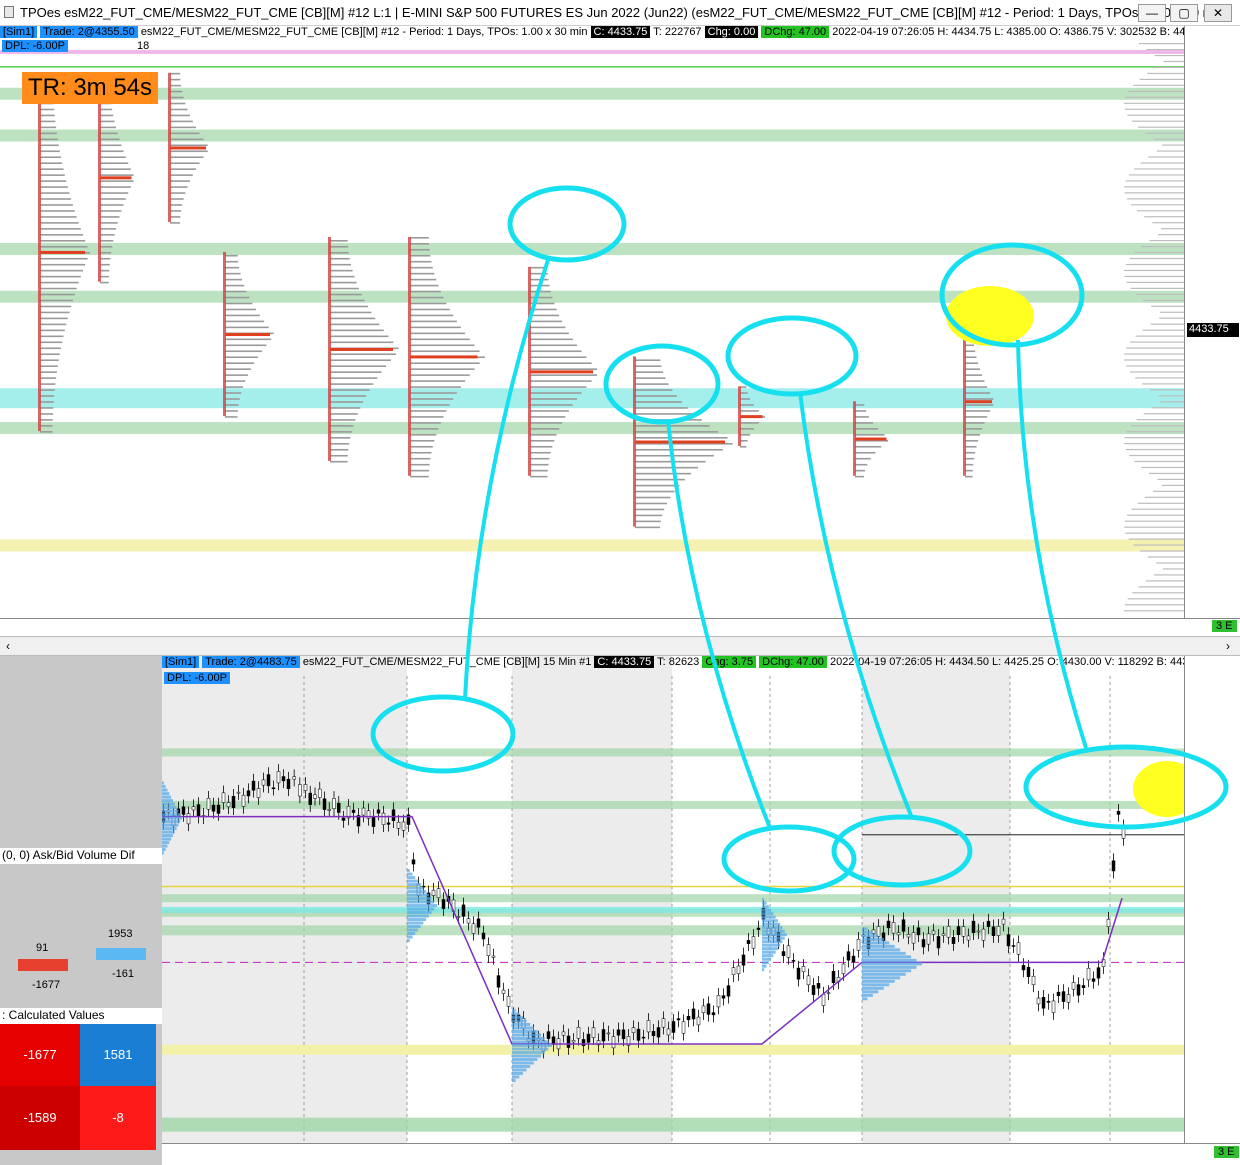  What do you see at coordinates (1218, 13) in the screenshot?
I see `close-button: ✕` at bounding box center [1218, 13].